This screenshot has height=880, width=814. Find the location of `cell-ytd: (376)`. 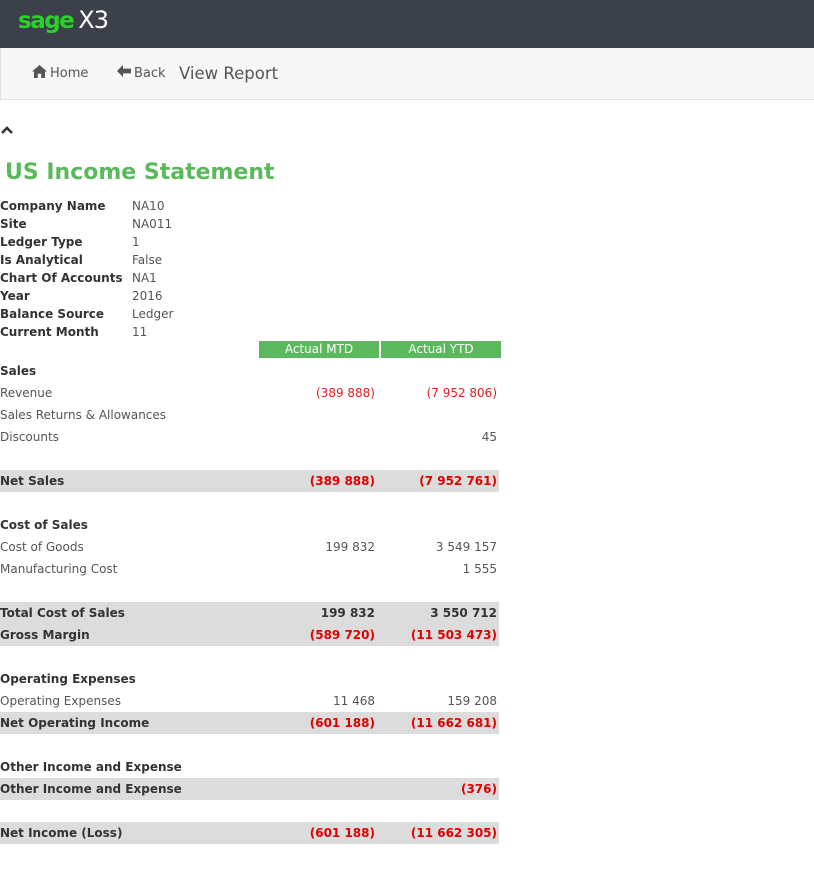

cell-ytd: (376) is located at coordinates (478, 789).